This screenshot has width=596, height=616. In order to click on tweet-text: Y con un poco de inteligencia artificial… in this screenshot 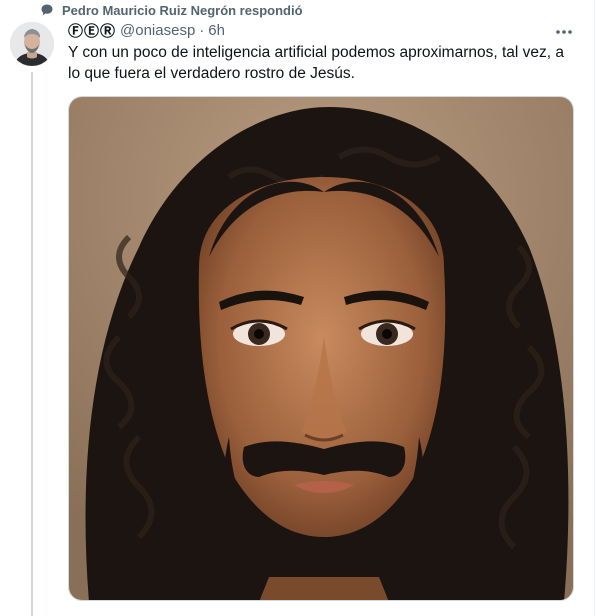, I will do `click(316, 63)`.